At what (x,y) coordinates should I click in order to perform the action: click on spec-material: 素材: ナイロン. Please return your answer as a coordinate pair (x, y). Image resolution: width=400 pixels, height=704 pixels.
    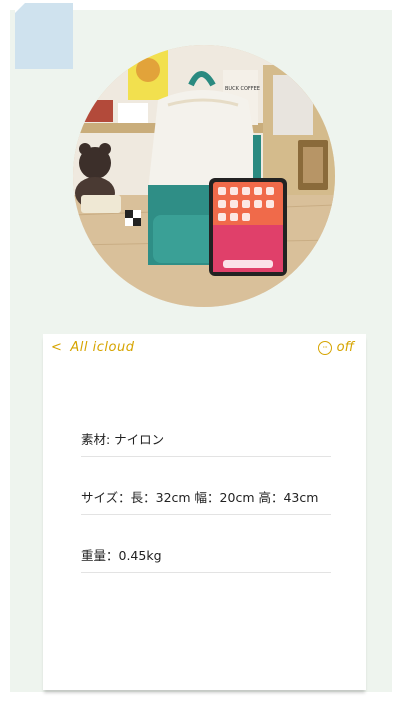
    Looking at the image, I should click on (206, 443).